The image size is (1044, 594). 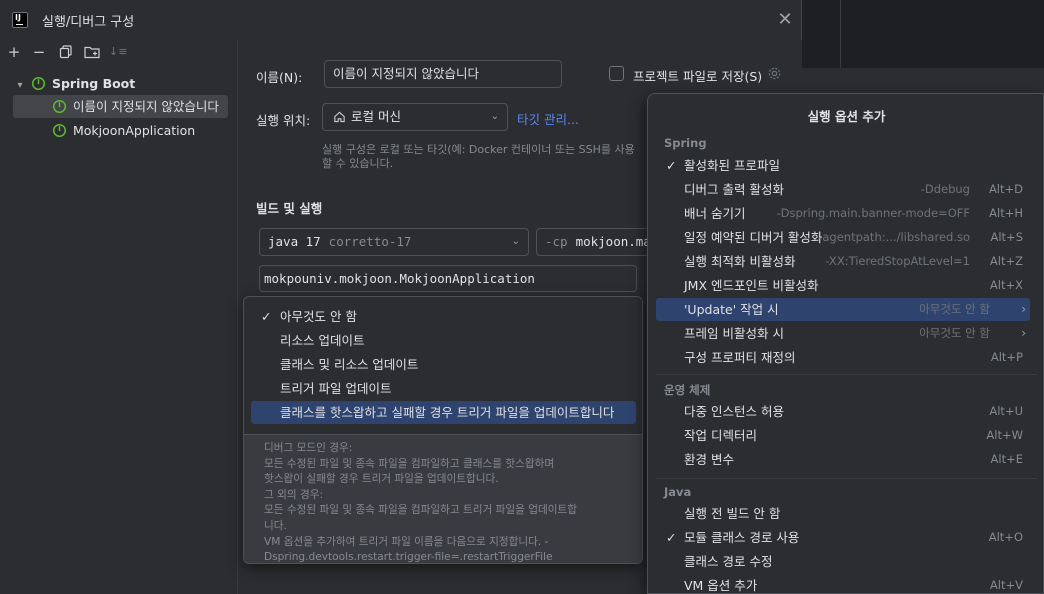 I want to click on gear-icon, so click(x=774, y=73).